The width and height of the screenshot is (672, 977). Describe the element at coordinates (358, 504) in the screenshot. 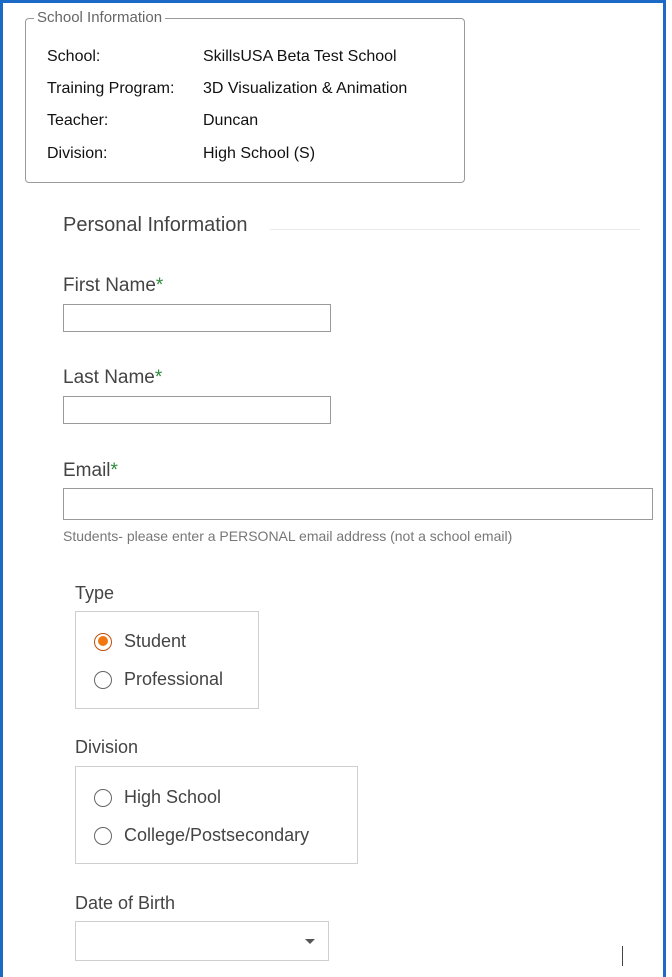

I see `email-input` at that location.